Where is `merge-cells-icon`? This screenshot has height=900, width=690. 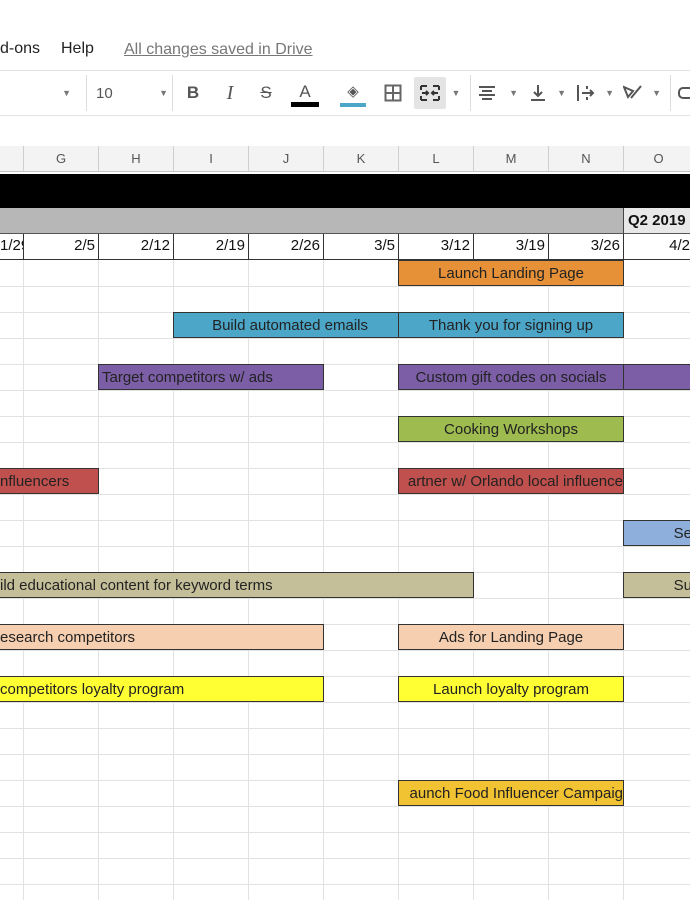 merge-cells-icon is located at coordinates (430, 93).